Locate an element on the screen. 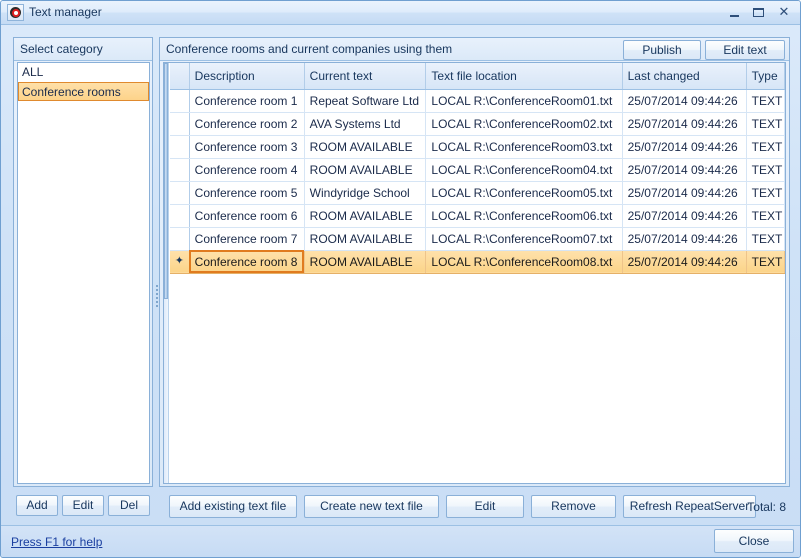 This screenshot has width=801, height=558. current-row-arrow-icon: ✦ is located at coordinates (179, 261).